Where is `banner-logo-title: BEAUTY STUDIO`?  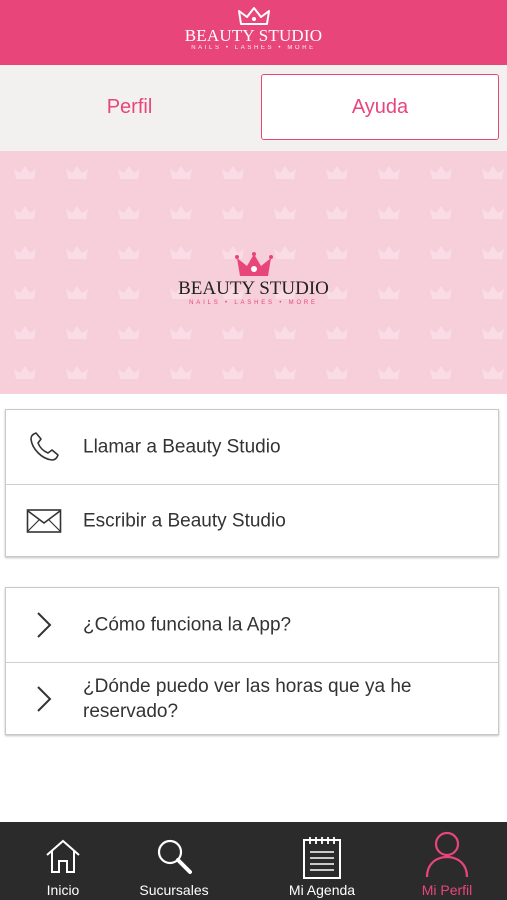 banner-logo-title: BEAUTY STUDIO is located at coordinates (253, 288).